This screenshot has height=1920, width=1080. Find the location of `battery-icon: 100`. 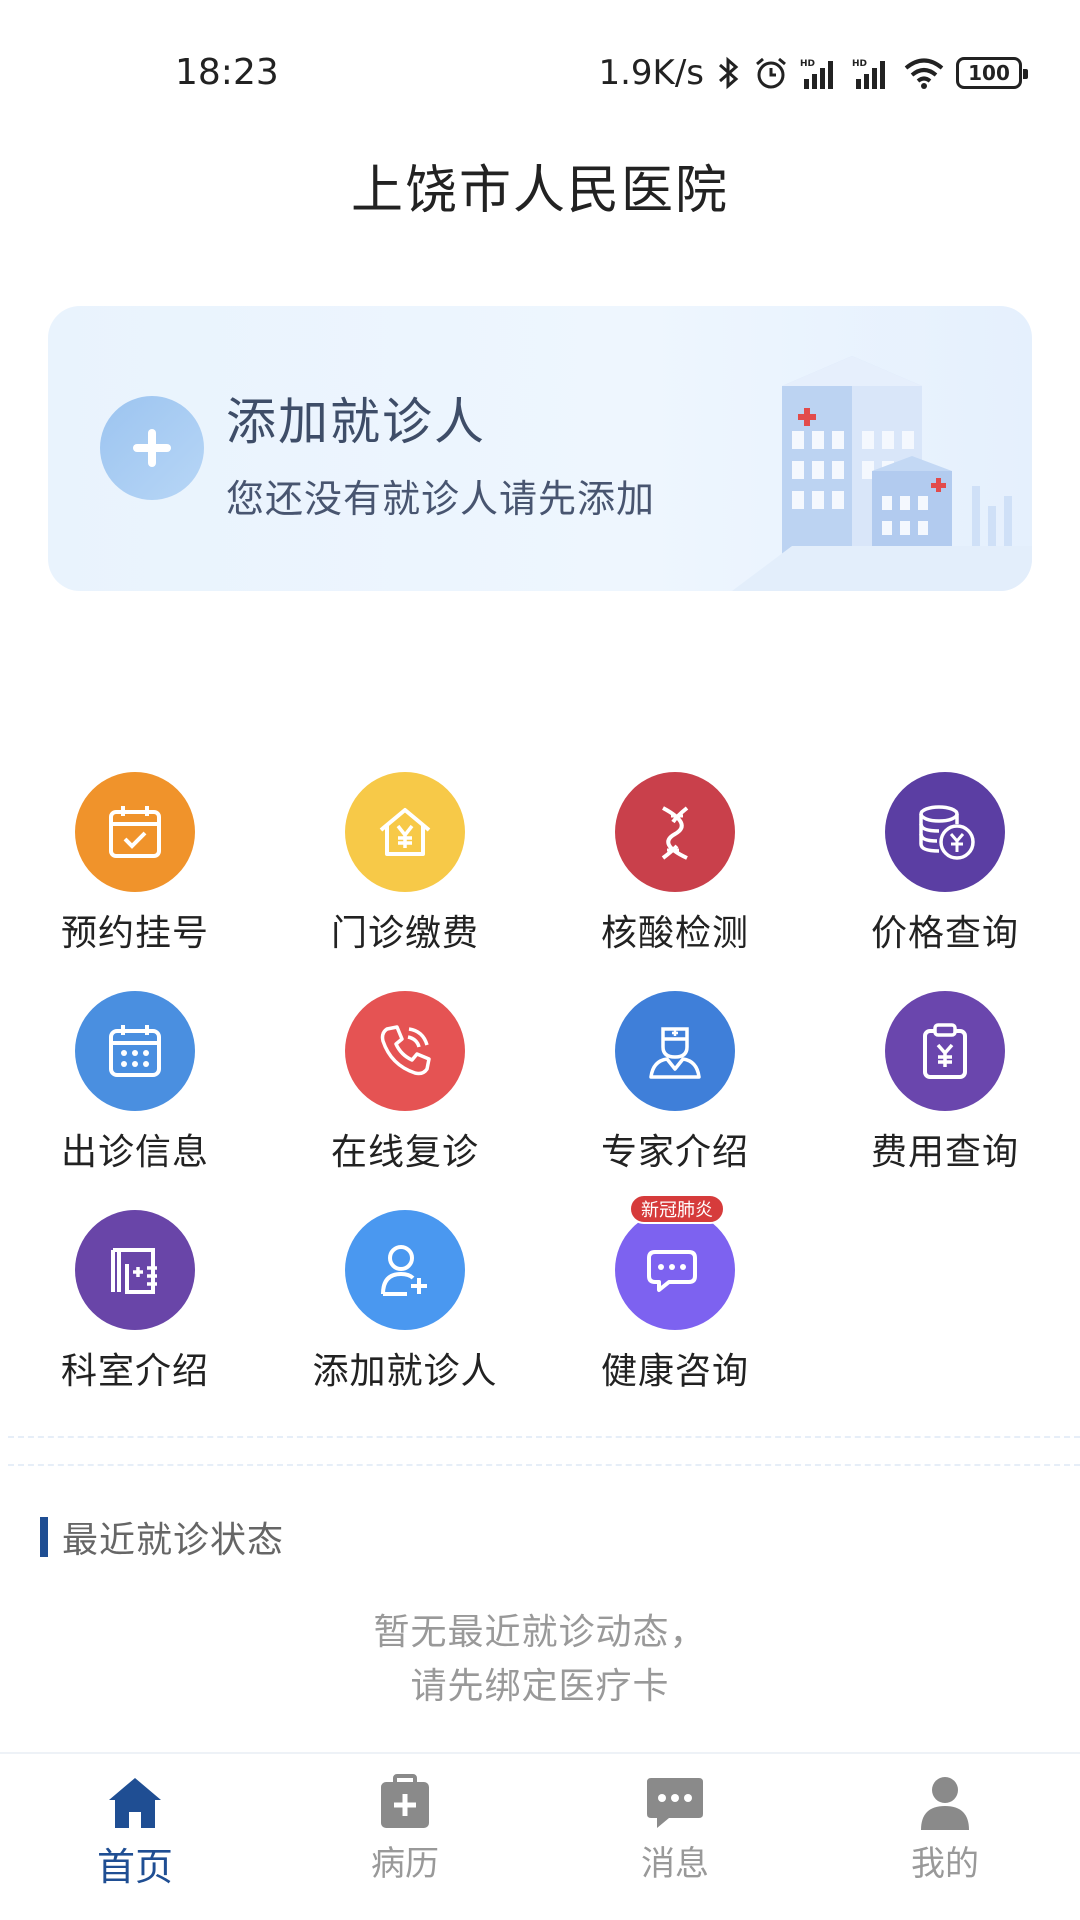

battery-icon: 100 is located at coordinates (992, 73).